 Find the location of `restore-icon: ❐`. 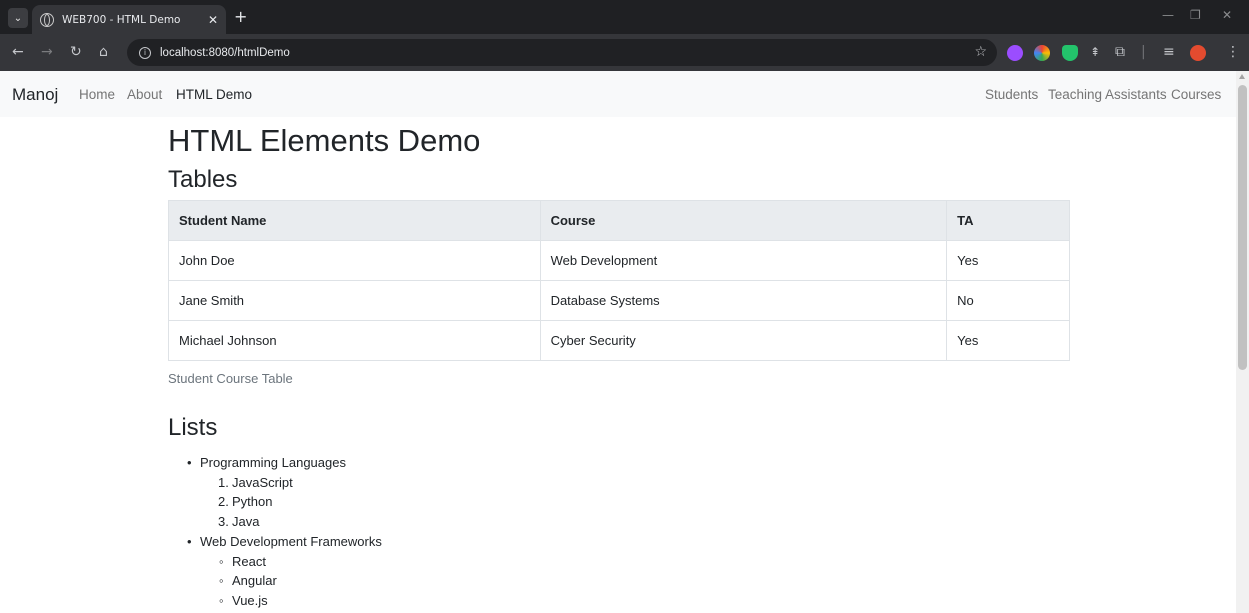

restore-icon: ❐ is located at coordinates (1195, 15).